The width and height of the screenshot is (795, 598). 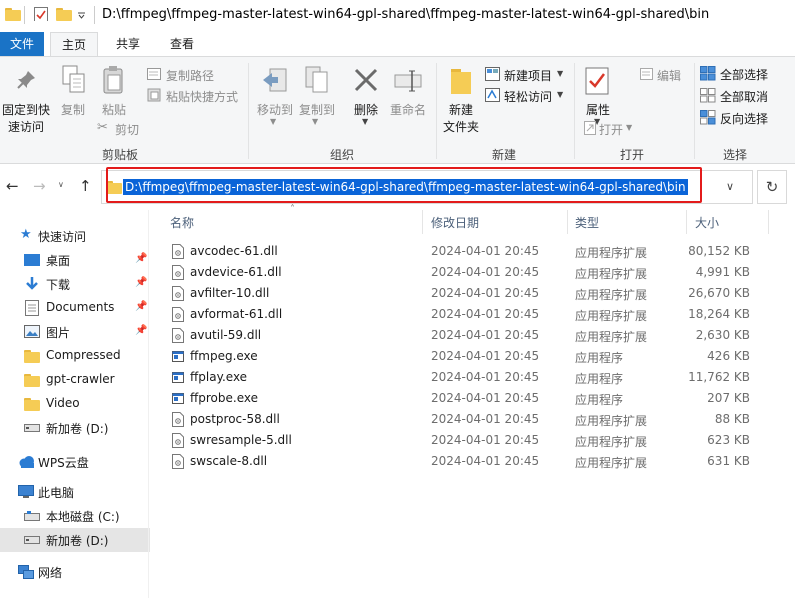 I want to click on easy-access-button: 轻松访问 ▼, so click(x=526, y=96).